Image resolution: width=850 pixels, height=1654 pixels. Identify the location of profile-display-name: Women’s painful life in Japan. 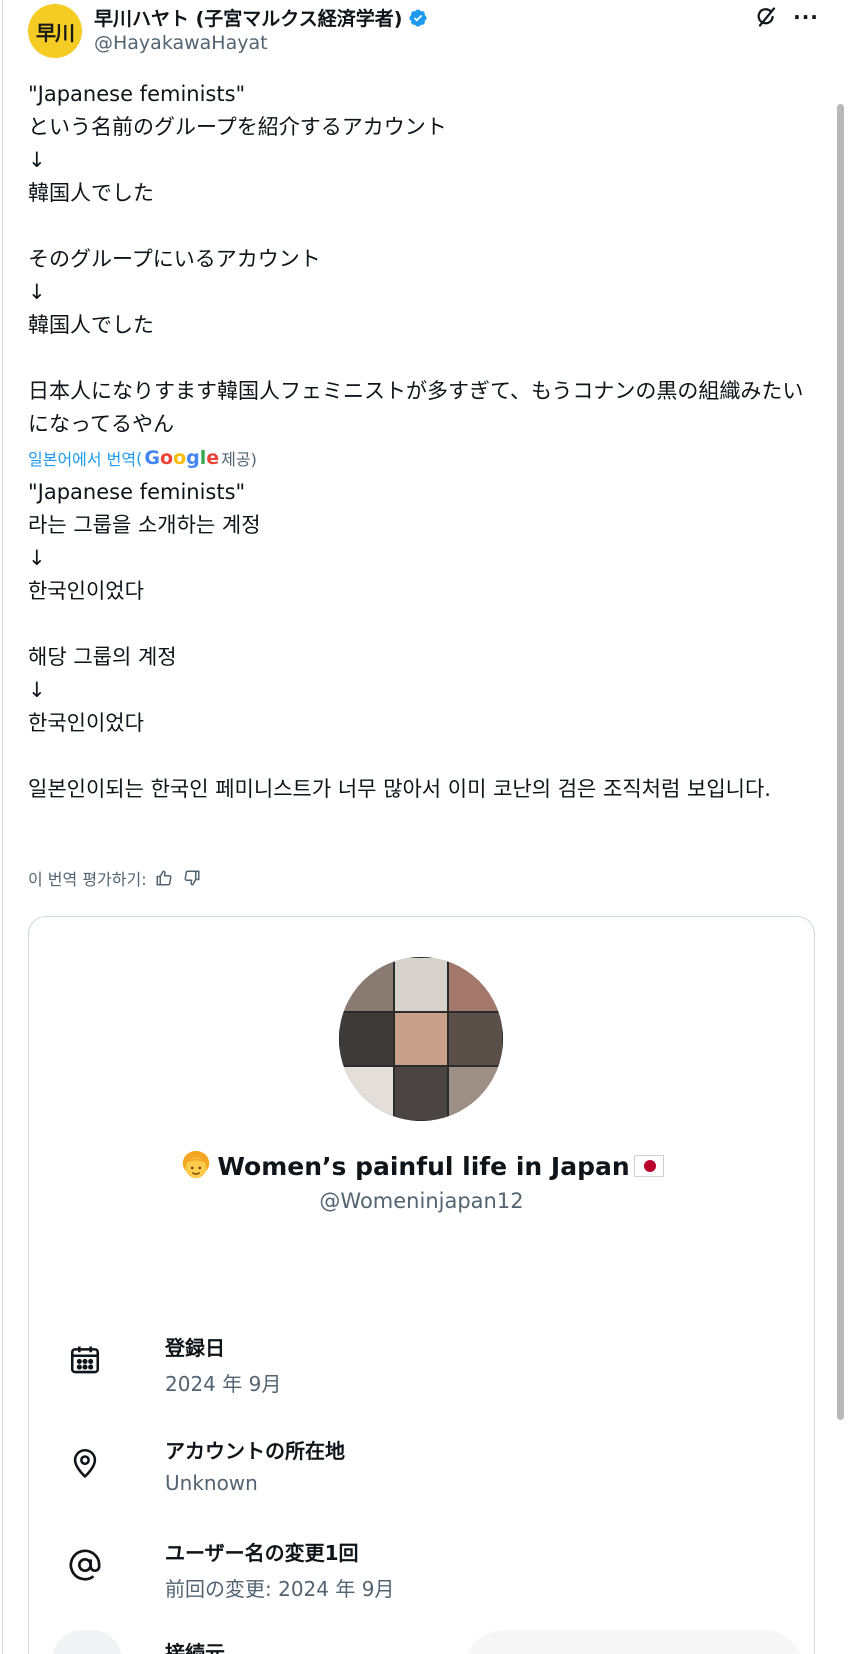
(423, 1166).